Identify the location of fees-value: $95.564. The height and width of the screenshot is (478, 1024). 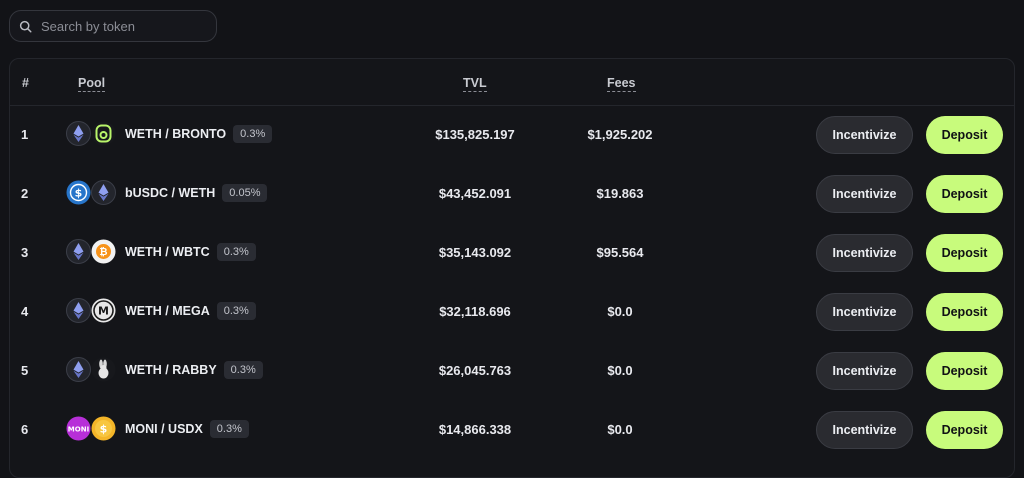
(620, 252).